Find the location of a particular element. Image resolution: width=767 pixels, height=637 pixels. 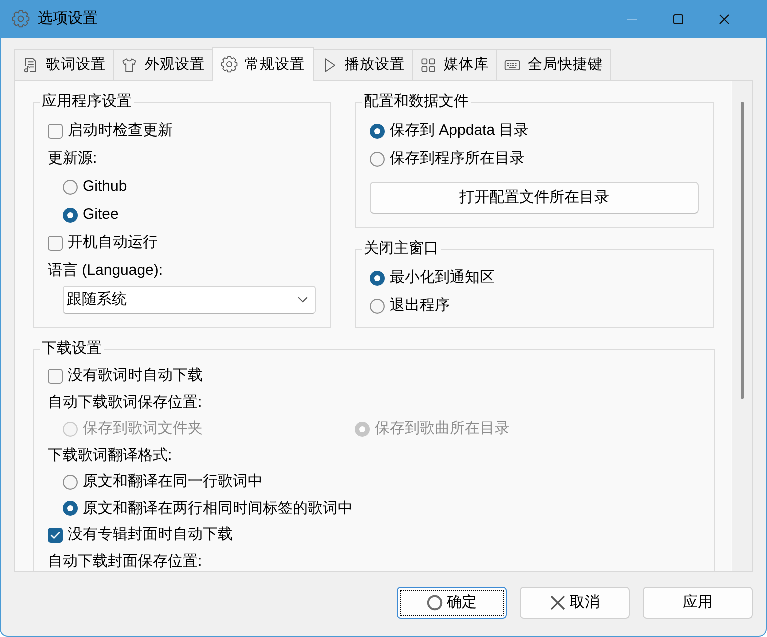

cross-icon is located at coordinates (558, 603).